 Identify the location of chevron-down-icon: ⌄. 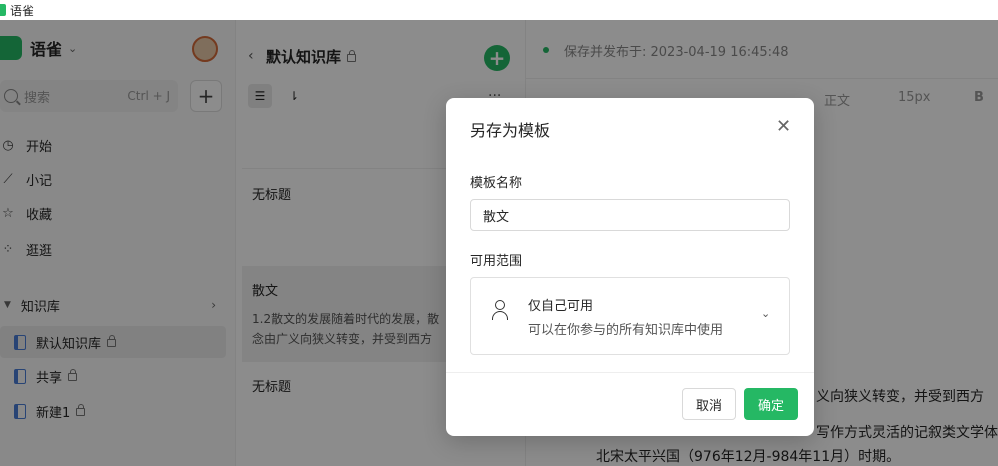
(766, 313).